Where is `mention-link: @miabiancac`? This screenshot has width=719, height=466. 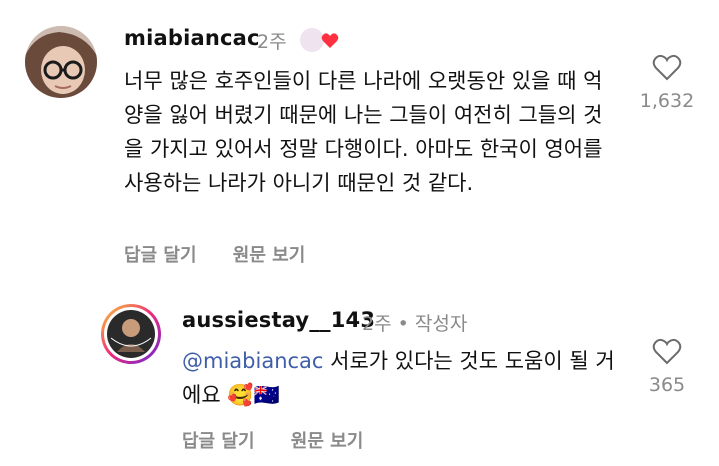
mention-link: @miabiancac is located at coordinates (252, 361).